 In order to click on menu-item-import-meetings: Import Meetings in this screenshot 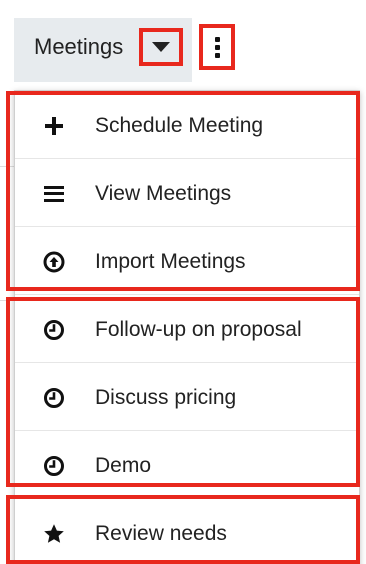, I will do `click(187, 262)`.